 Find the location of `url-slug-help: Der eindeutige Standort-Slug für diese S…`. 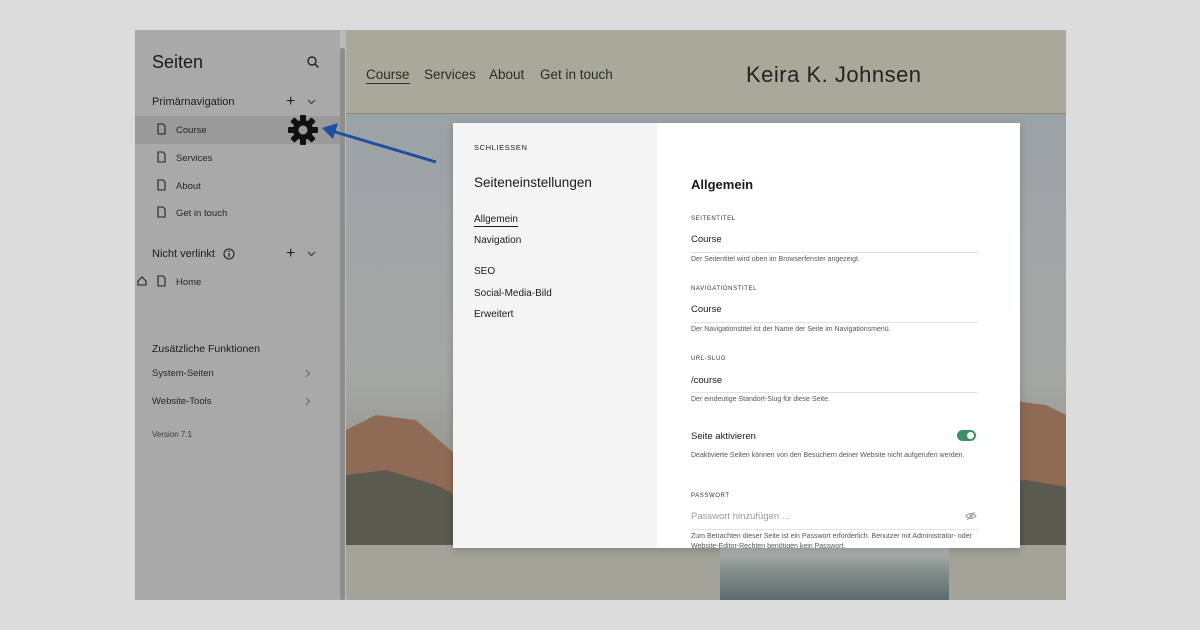

url-slug-help: Der eindeutige Standort-Slug für diese S… is located at coordinates (760, 399).